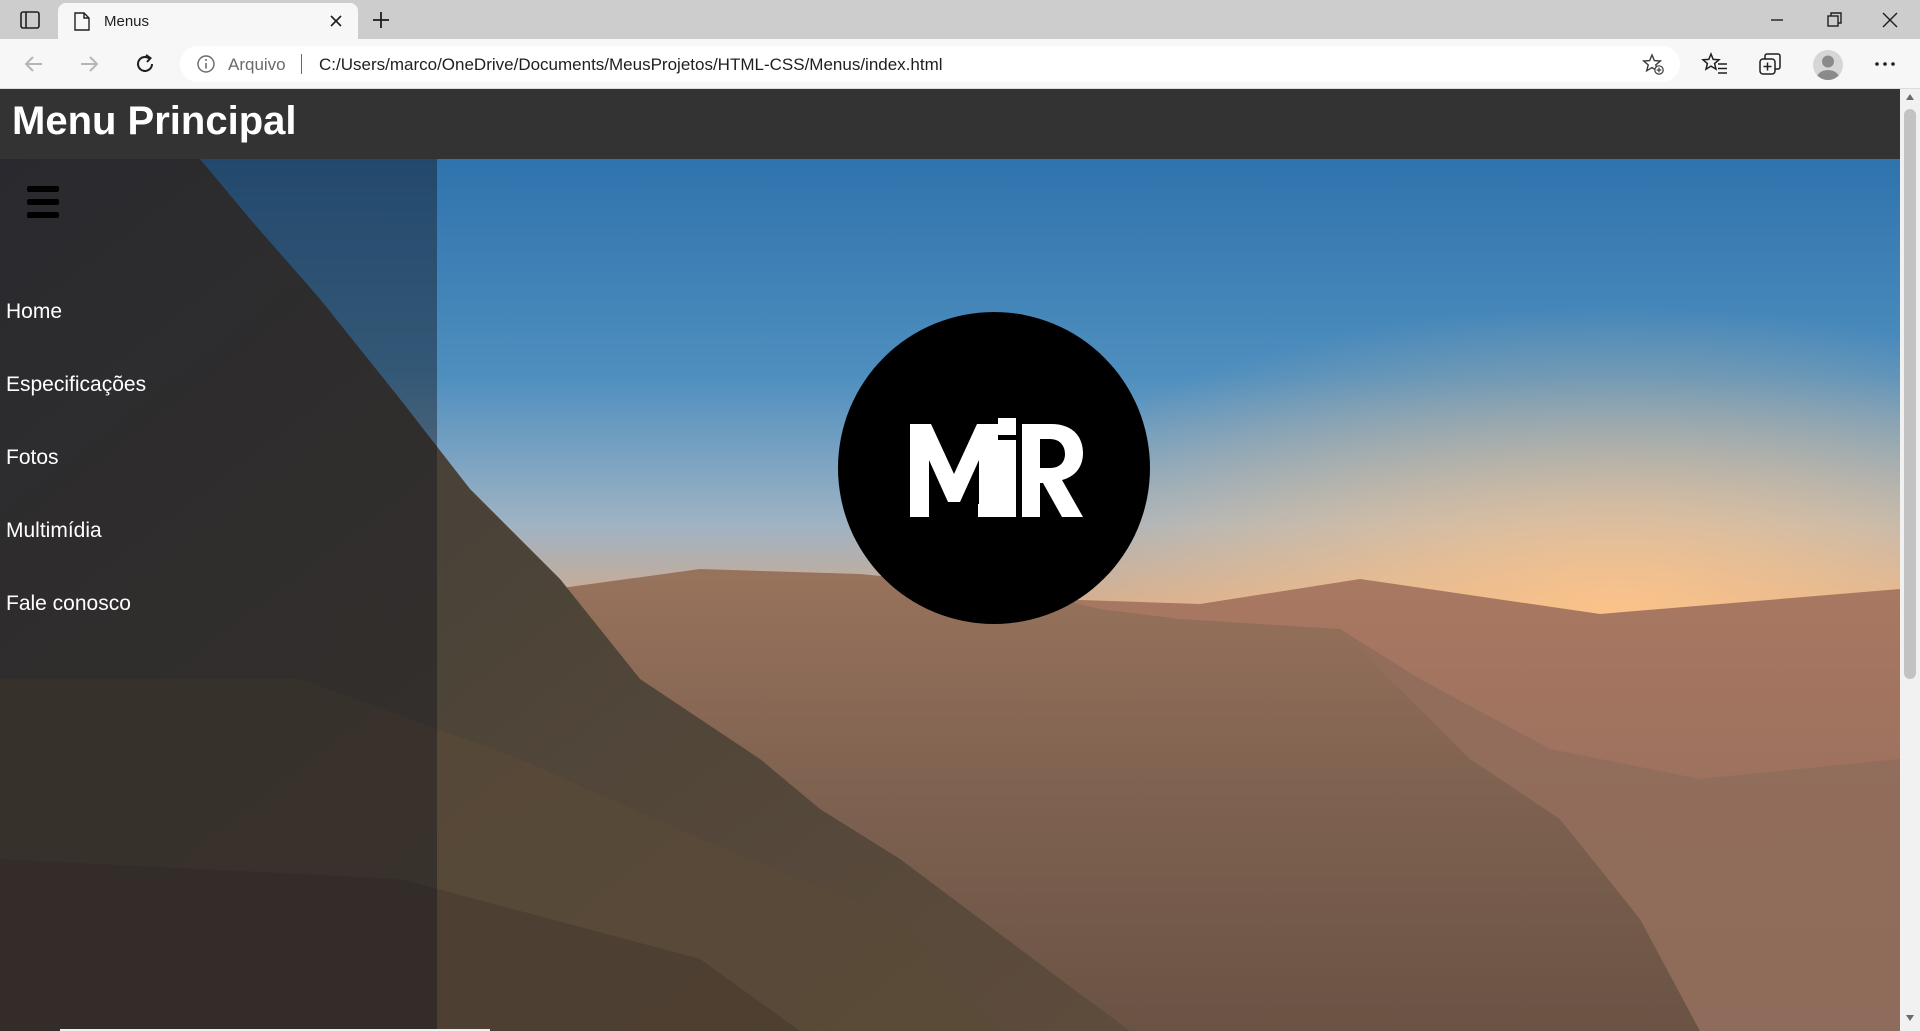 The width and height of the screenshot is (1920, 1031). What do you see at coordinates (381, 20) in the screenshot?
I see `new-tab-icon` at bounding box center [381, 20].